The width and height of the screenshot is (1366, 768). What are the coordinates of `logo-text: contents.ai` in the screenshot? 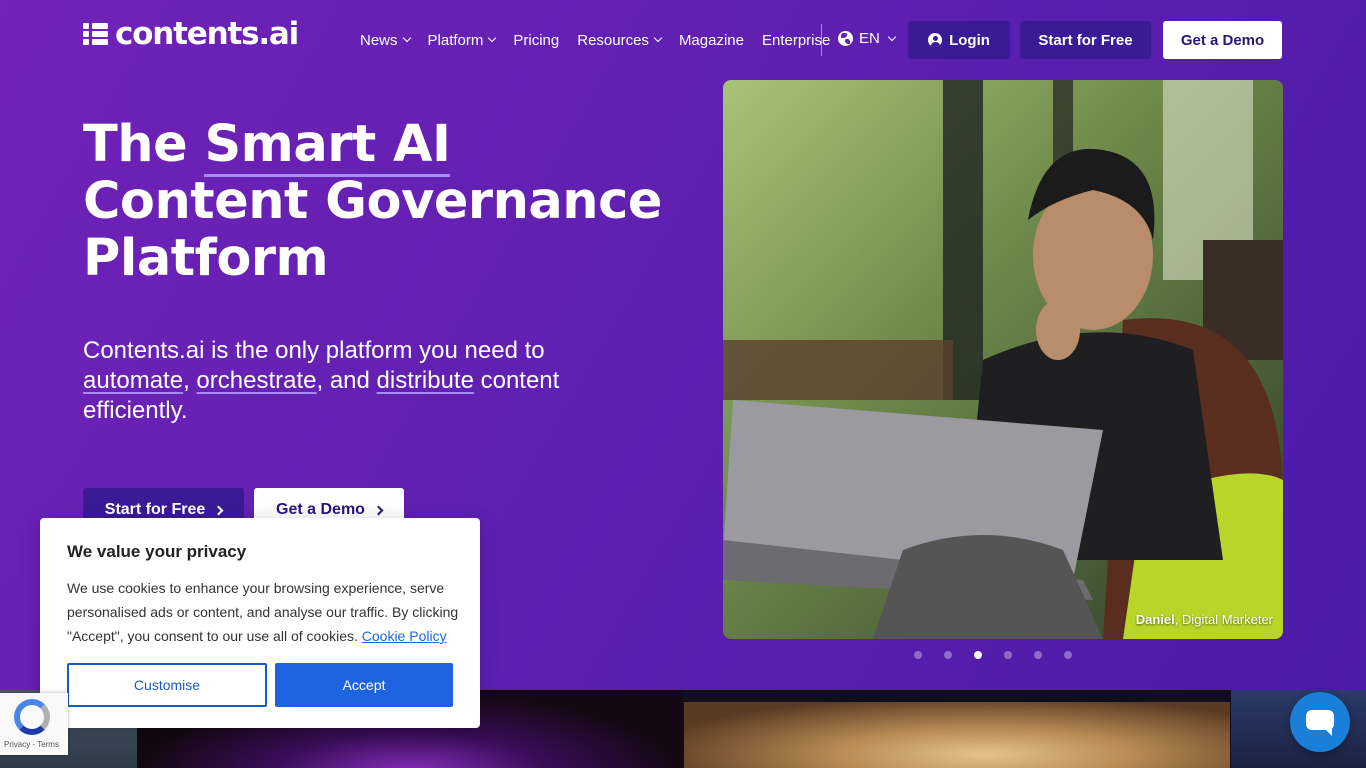 It's located at (207, 34).